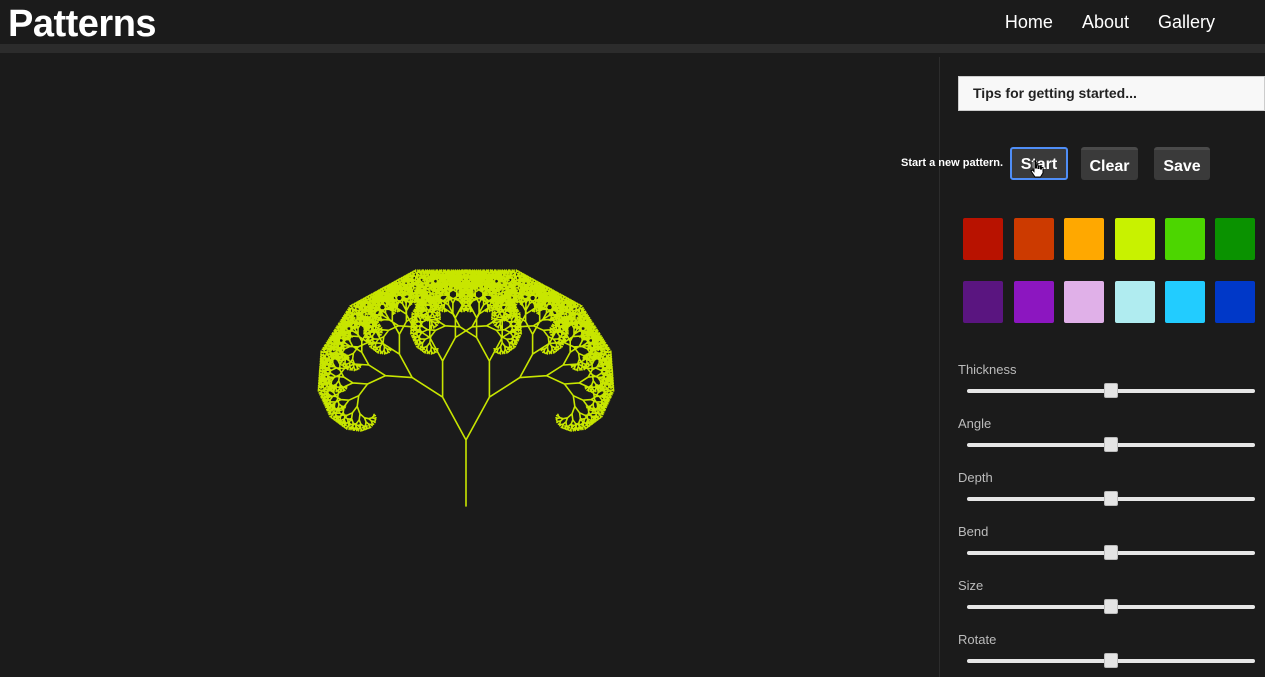 This screenshot has height=677, width=1265. I want to click on start-hint: Start a new pattern., so click(952, 163).